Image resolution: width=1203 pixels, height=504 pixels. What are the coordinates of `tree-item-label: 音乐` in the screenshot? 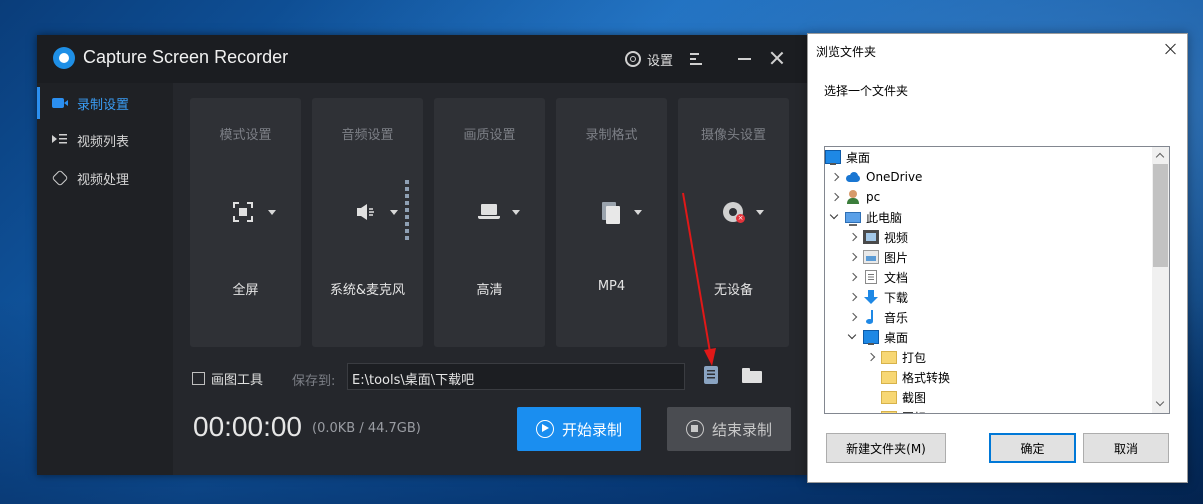 It's located at (896, 317).